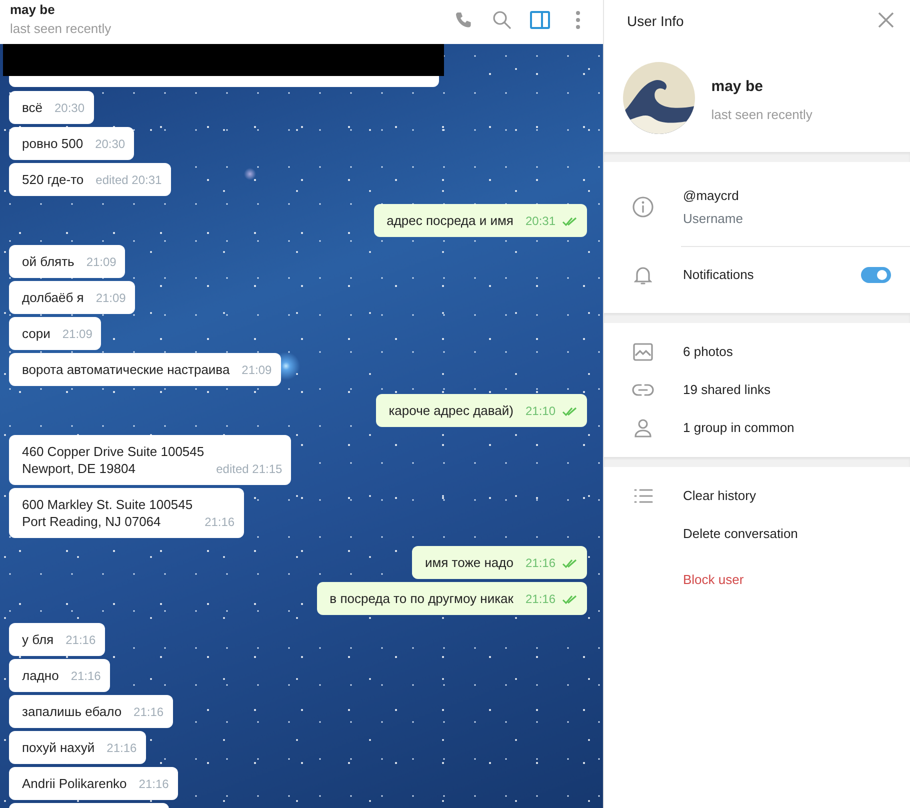  Describe the element at coordinates (40, 675) in the screenshot. I see `message-text: ладно` at that location.